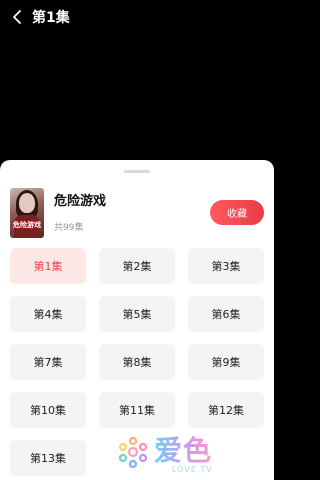  Describe the element at coordinates (48, 314) in the screenshot. I see `episode-tile: 第4集` at that location.